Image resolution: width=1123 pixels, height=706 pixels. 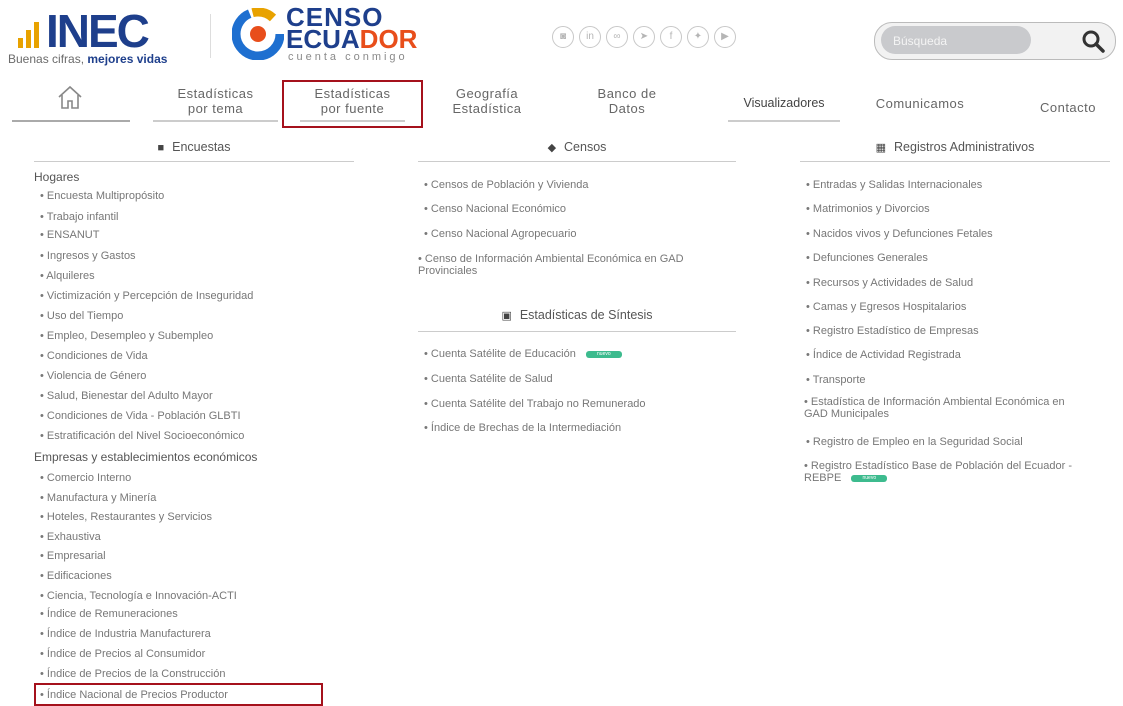 I want to click on twitter-icon: ✦, so click(x=698, y=37).